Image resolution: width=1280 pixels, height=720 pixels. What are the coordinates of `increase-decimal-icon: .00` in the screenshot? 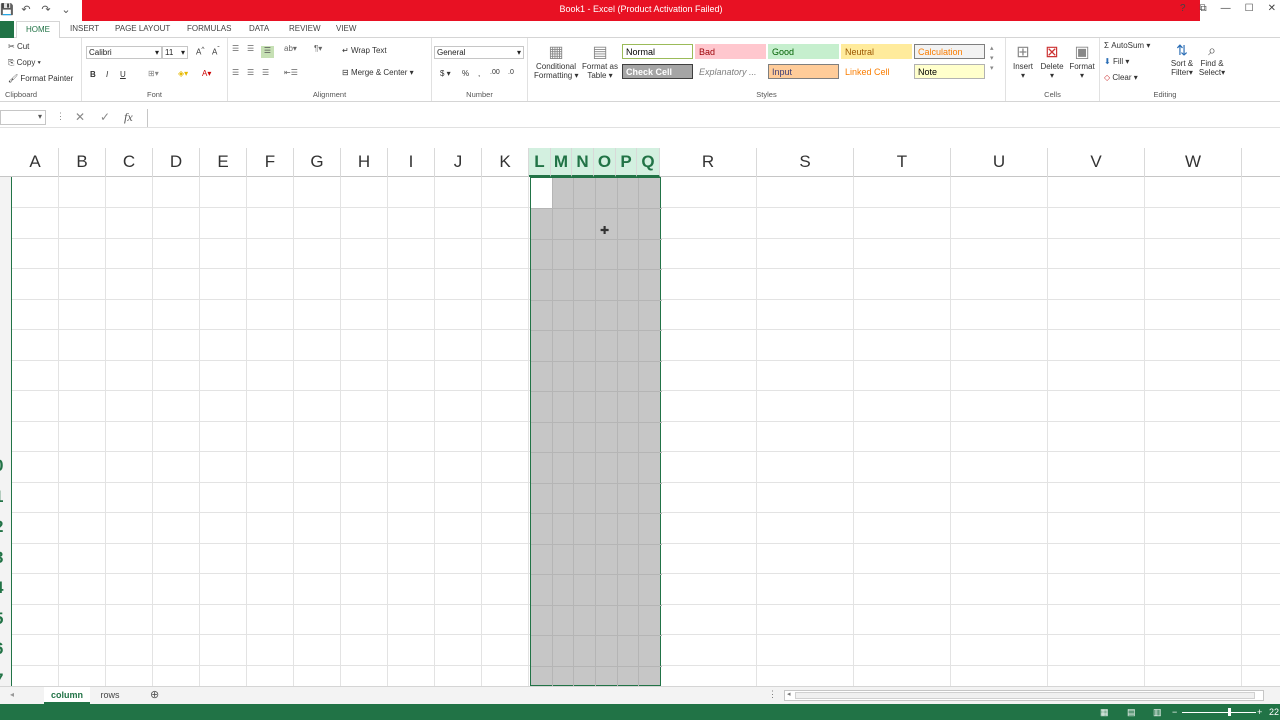 It's located at (495, 72).